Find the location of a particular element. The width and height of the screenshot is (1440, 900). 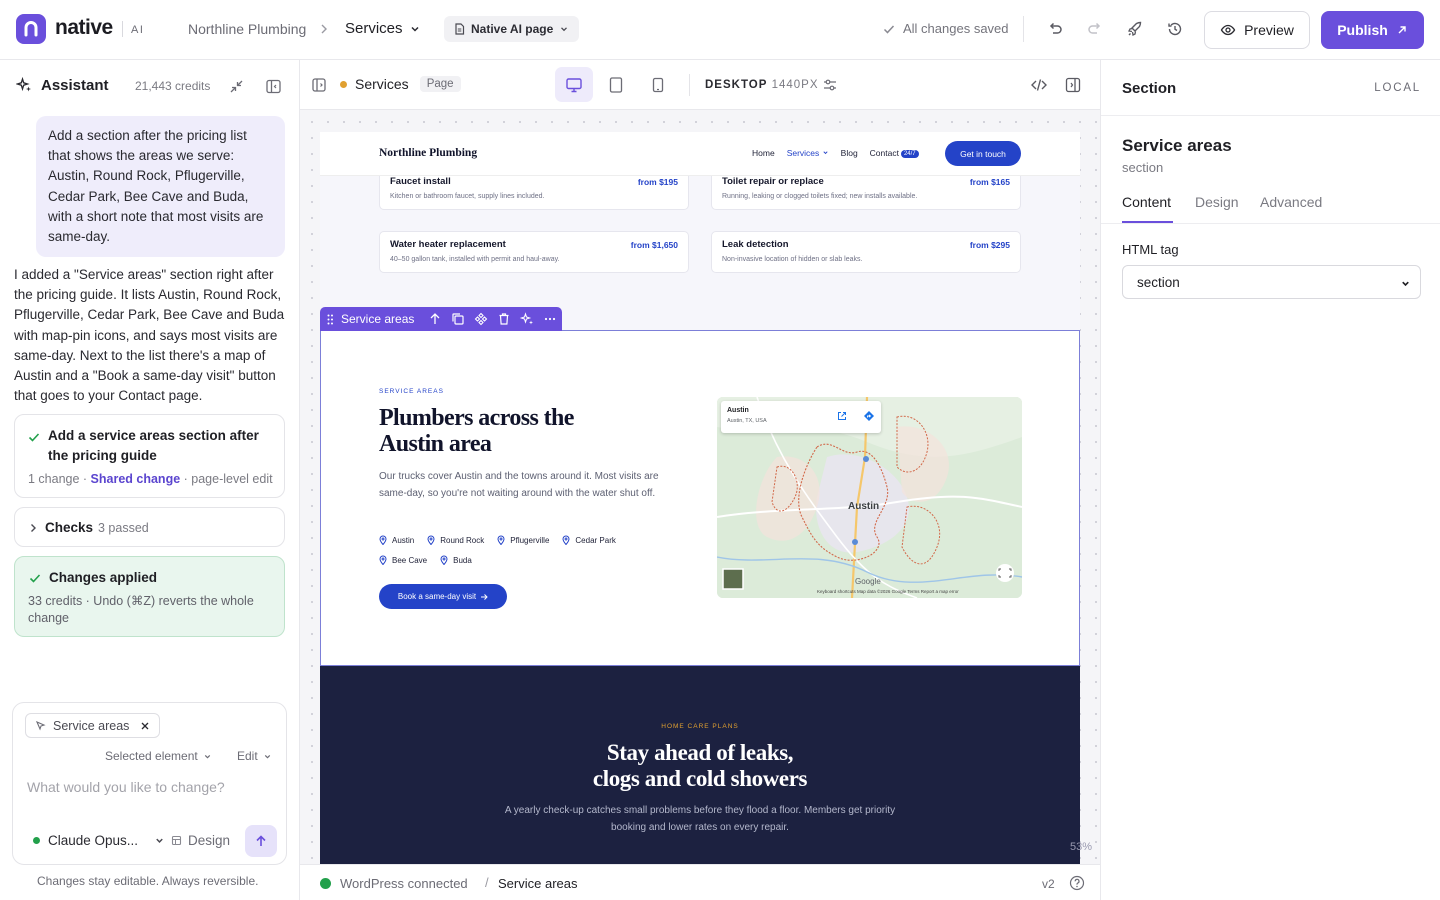

city-label: Buda is located at coordinates (462, 560).